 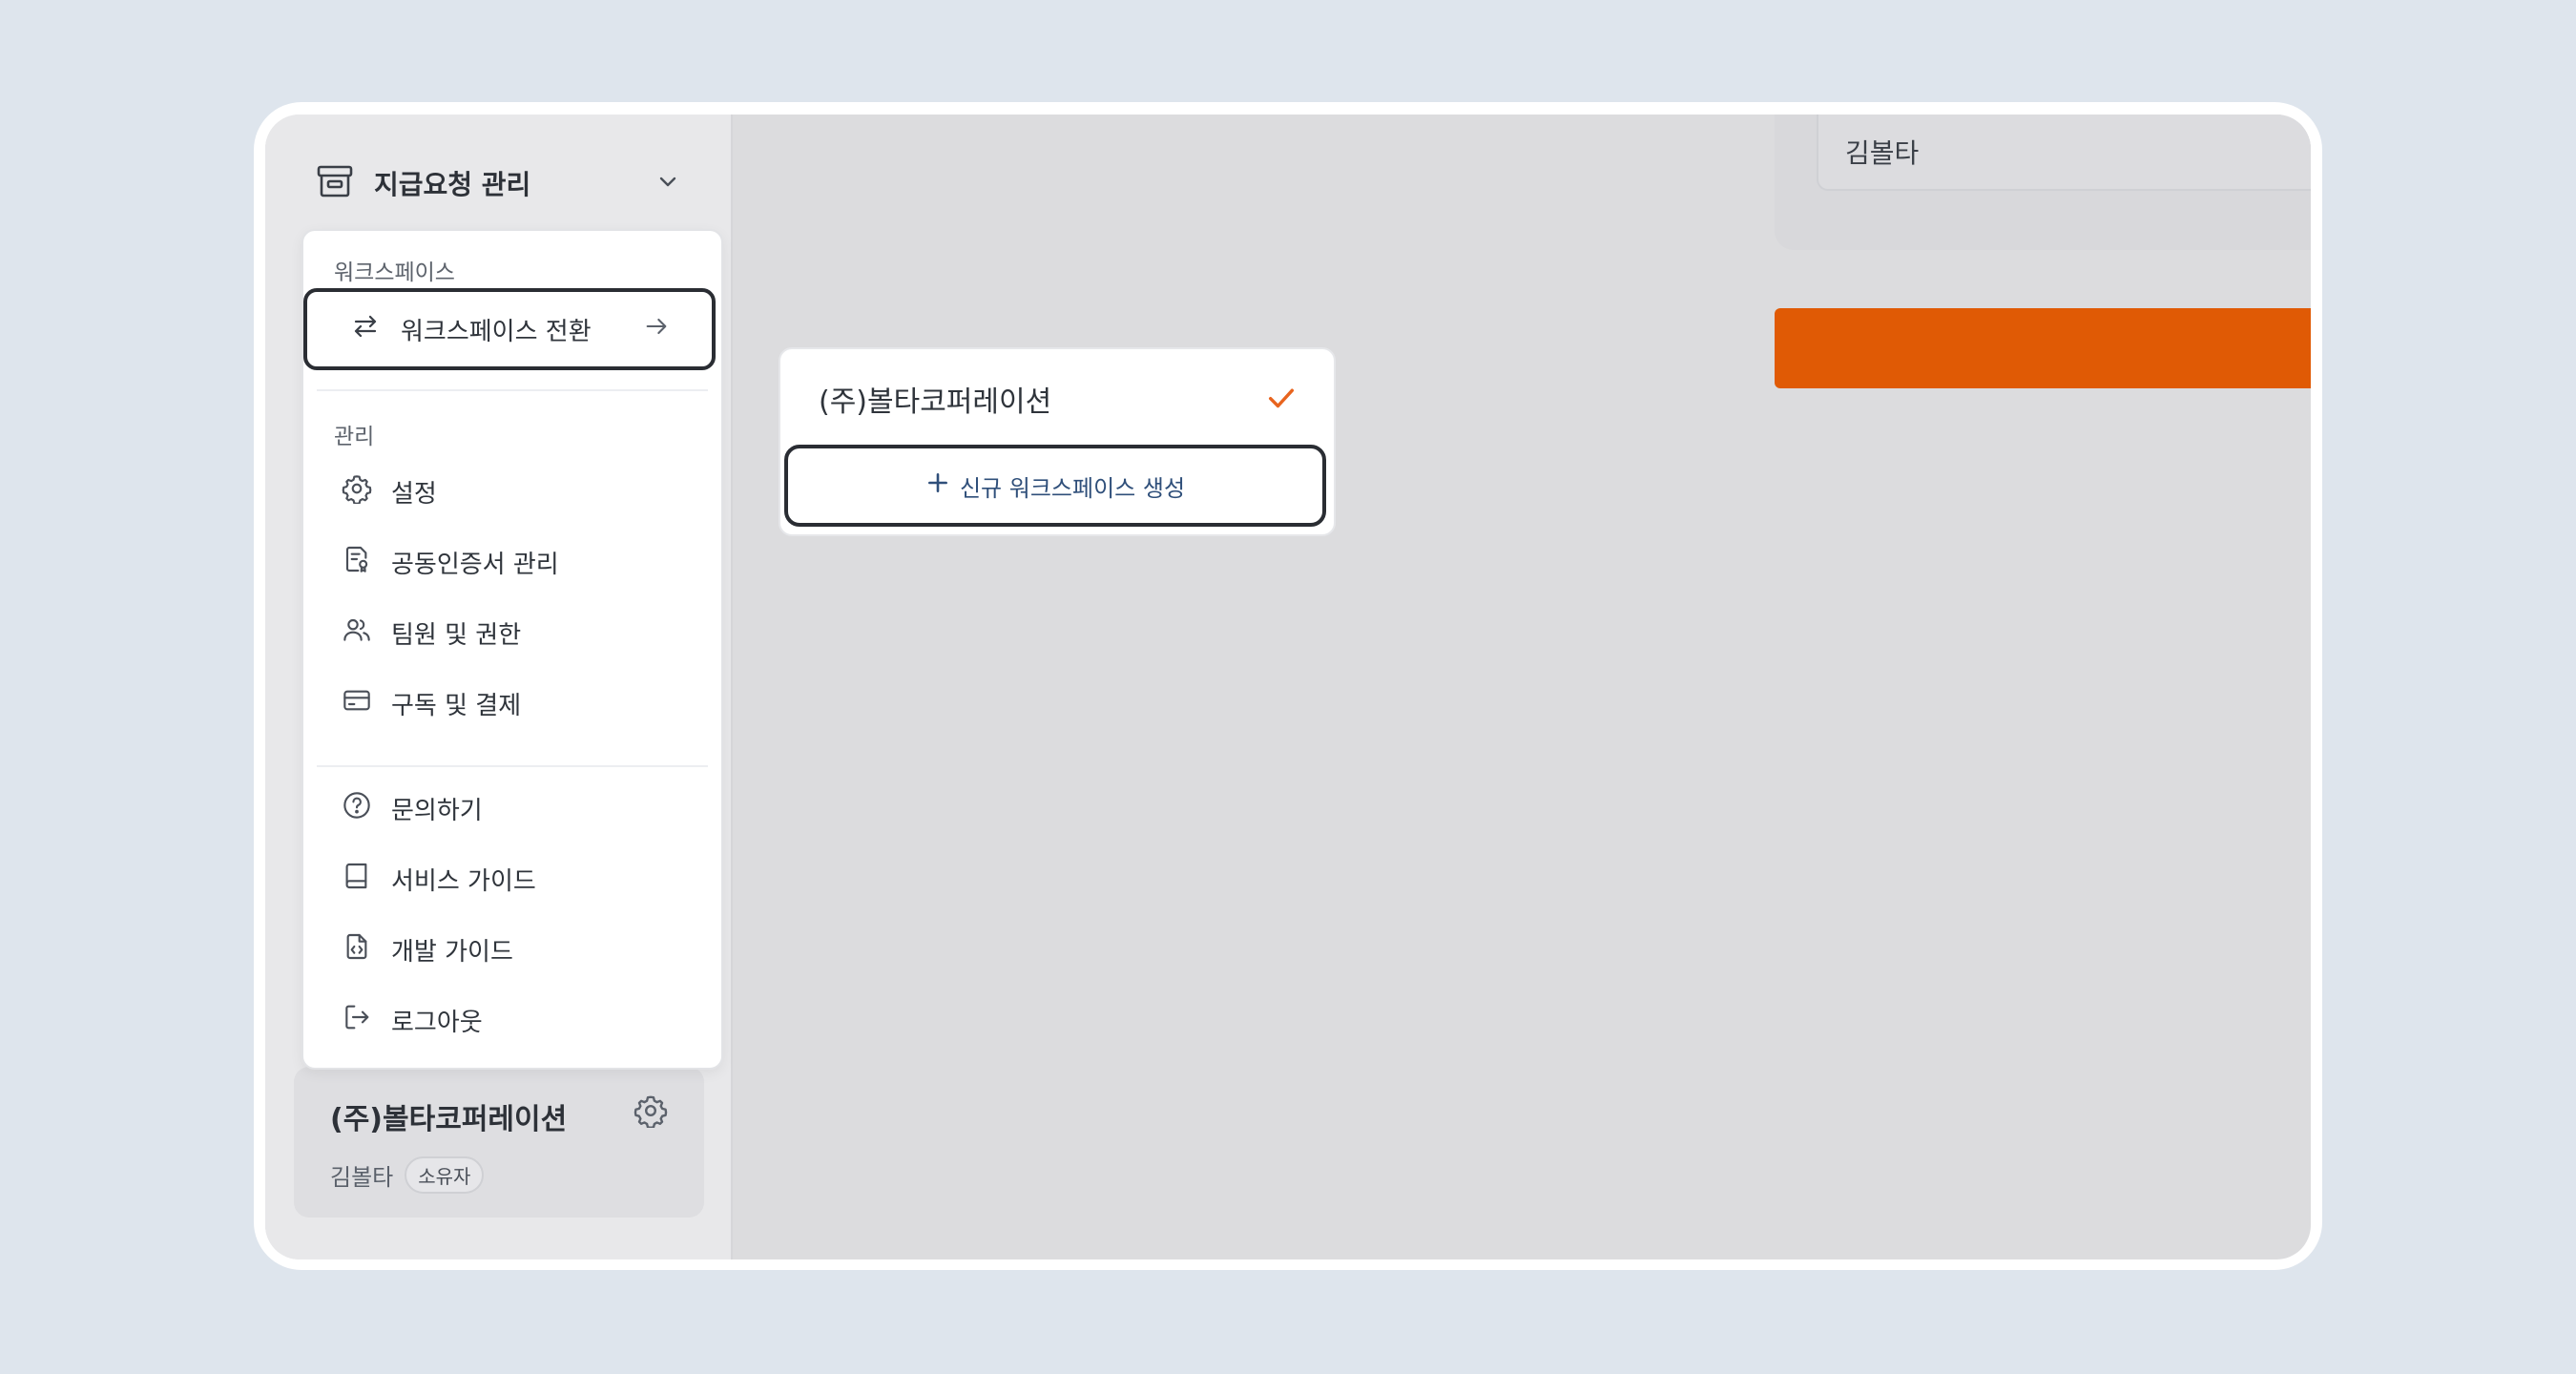 I want to click on menu-item-settings: 설정, so click(x=389, y=492).